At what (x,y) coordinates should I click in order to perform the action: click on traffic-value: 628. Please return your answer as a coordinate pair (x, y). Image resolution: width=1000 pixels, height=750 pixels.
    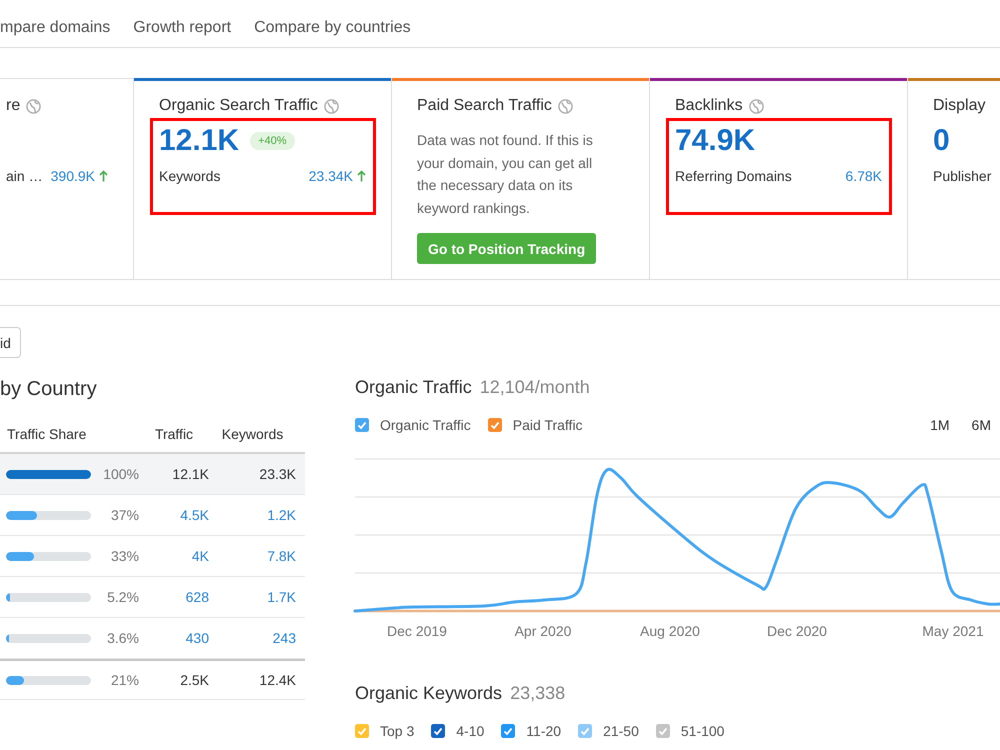
    Looking at the image, I should click on (174, 597).